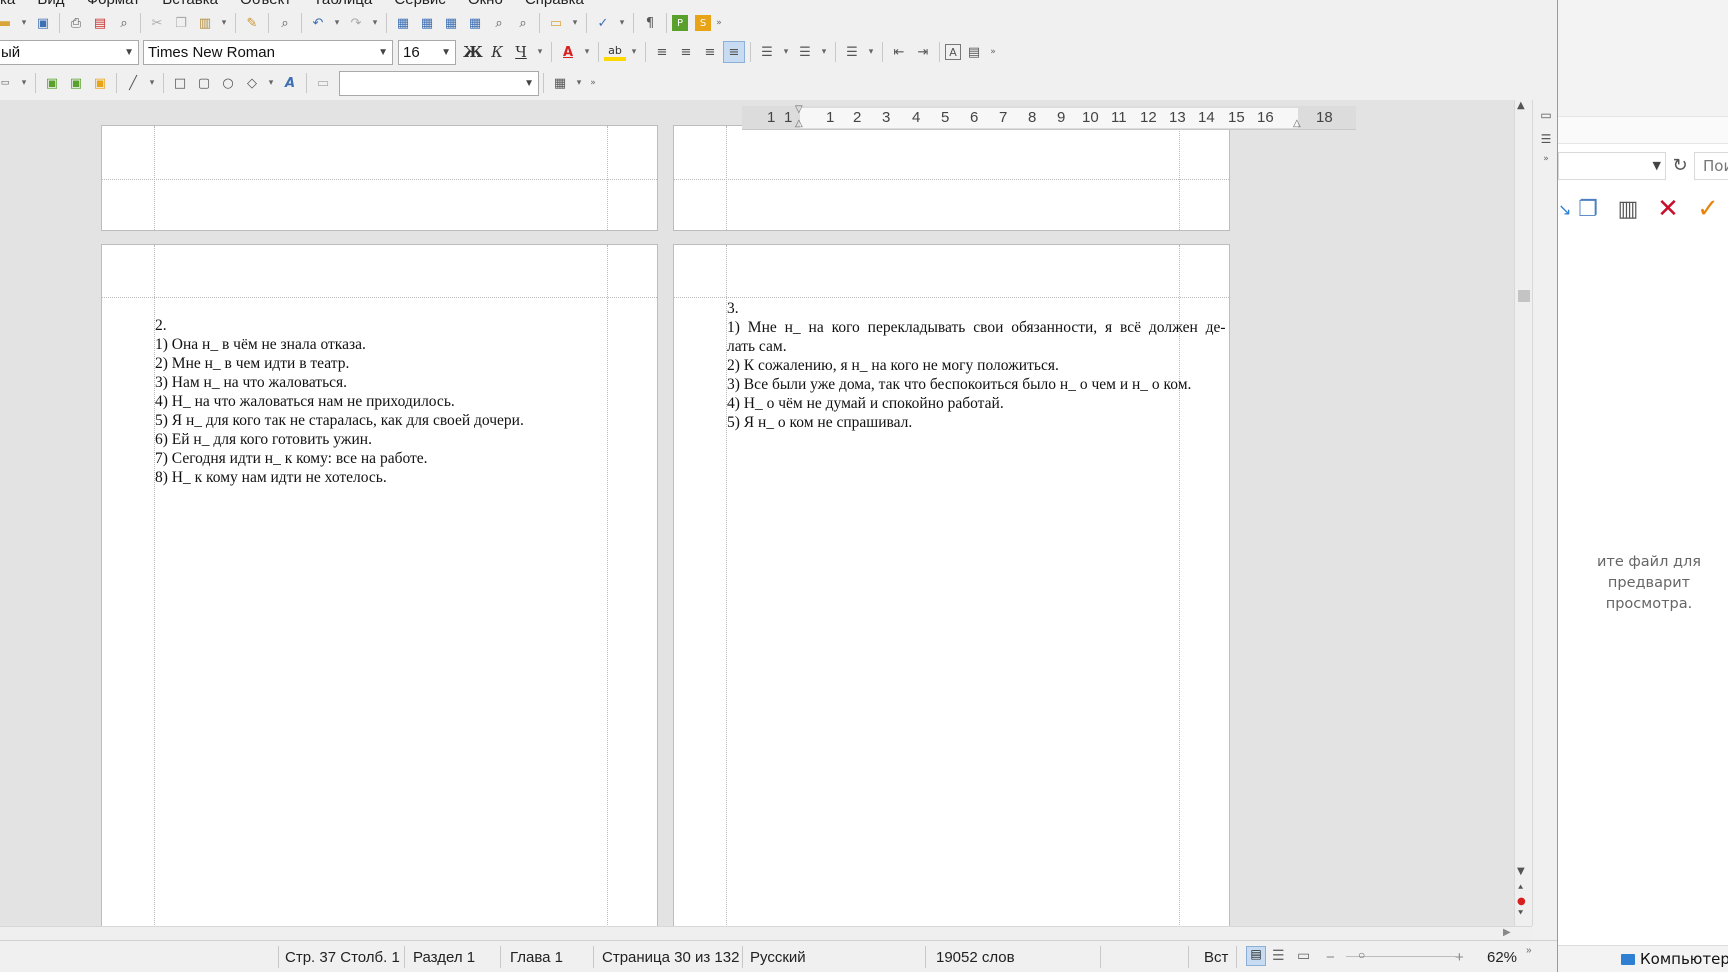  I want to click on status-page-column: Стр. 37 Столб. 1, so click(342, 957).